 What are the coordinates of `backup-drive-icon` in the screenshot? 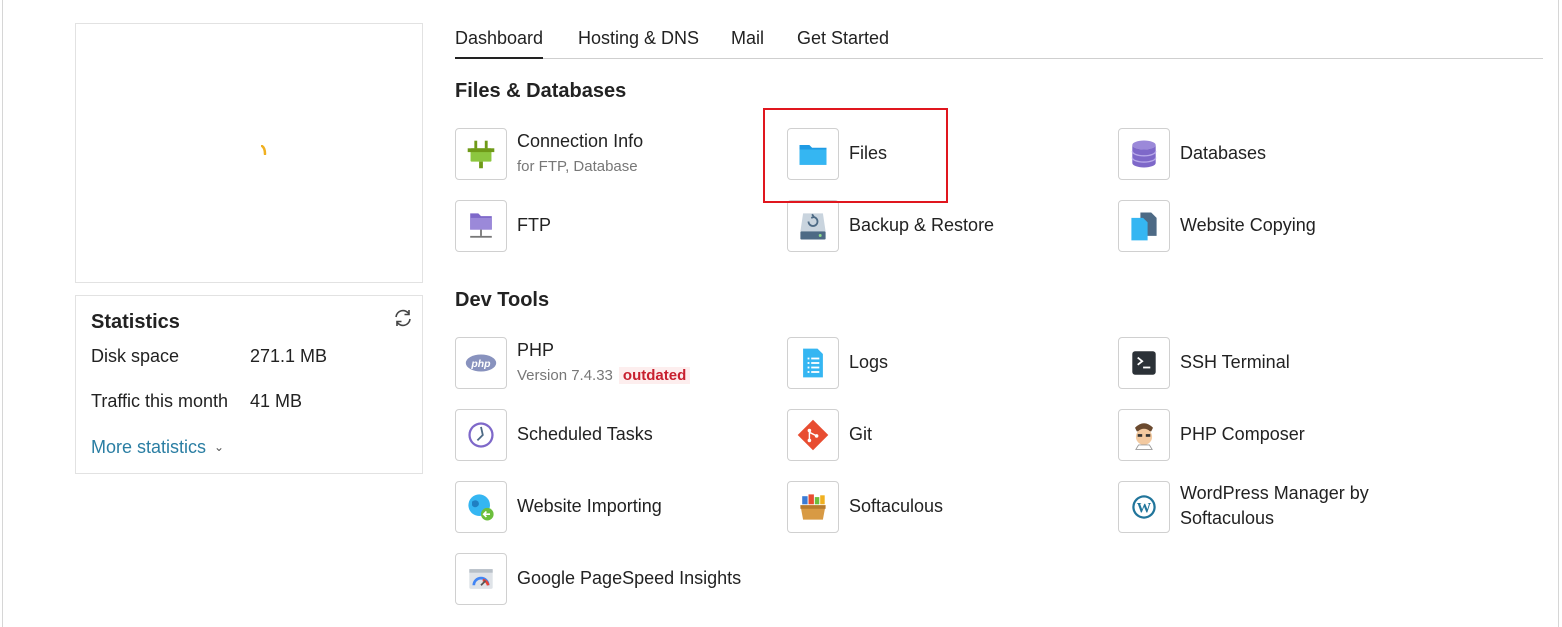 It's located at (813, 226).